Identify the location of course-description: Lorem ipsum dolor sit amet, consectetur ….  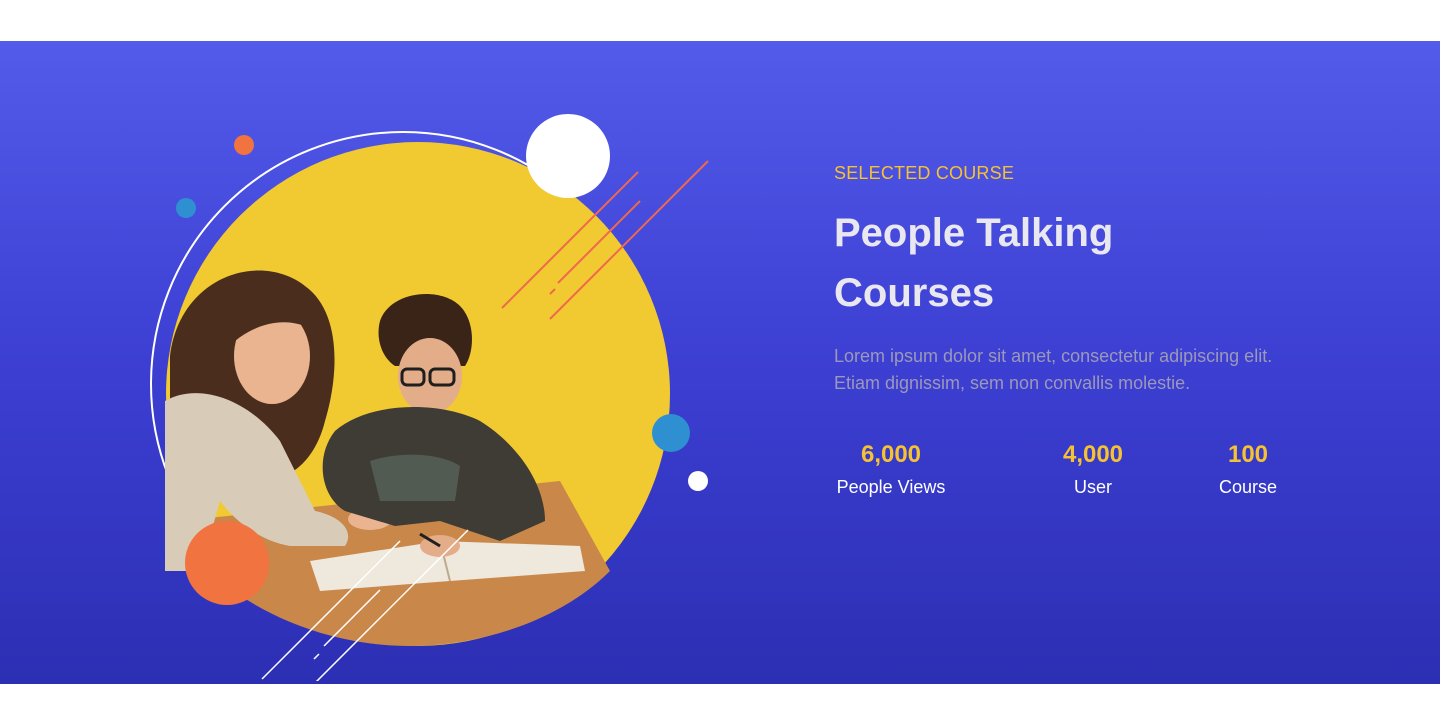
(1053, 369).